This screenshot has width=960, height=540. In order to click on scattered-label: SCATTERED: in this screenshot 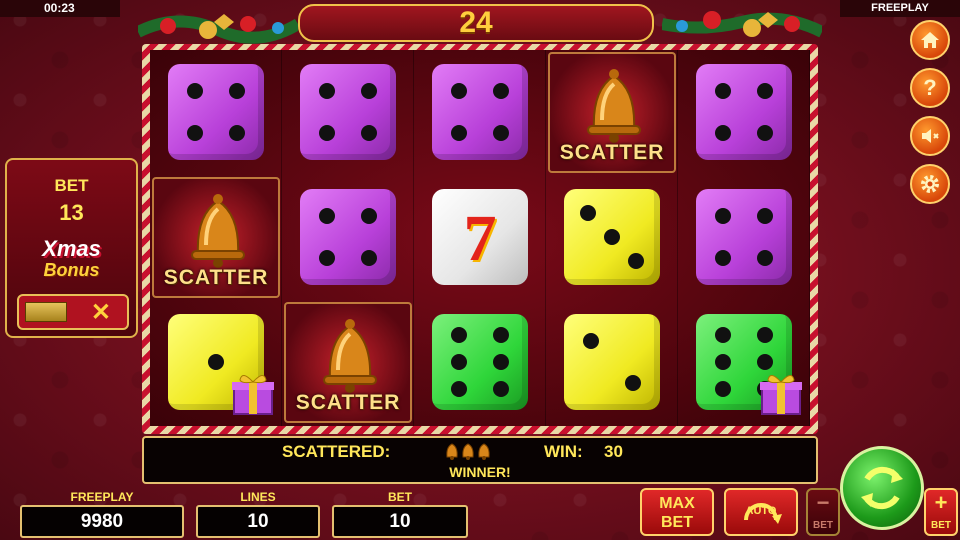, I will do `click(336, 451)`.